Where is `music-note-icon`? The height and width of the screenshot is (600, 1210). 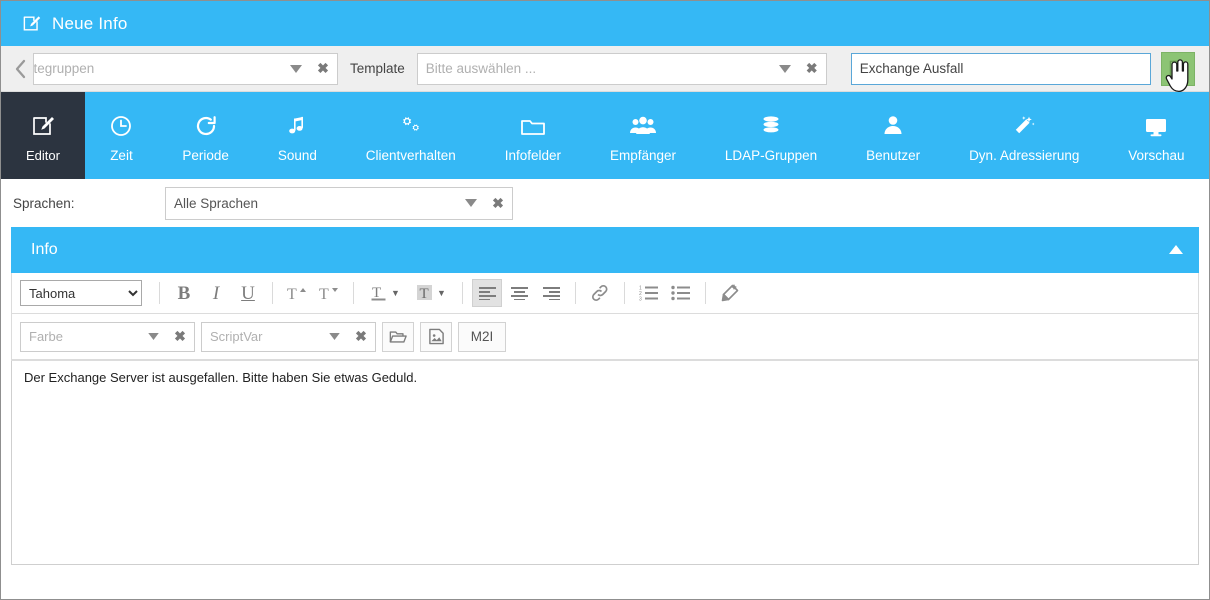
music-note-icon is located at coordinates (297, 123).